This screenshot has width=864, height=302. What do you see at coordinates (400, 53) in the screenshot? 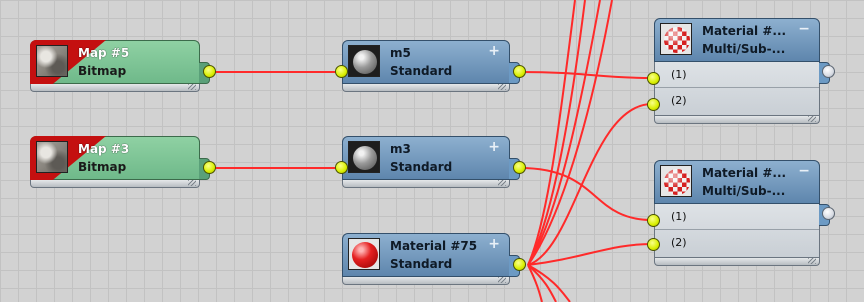
I see `node-name: m5` at bounding box center [400, 53].